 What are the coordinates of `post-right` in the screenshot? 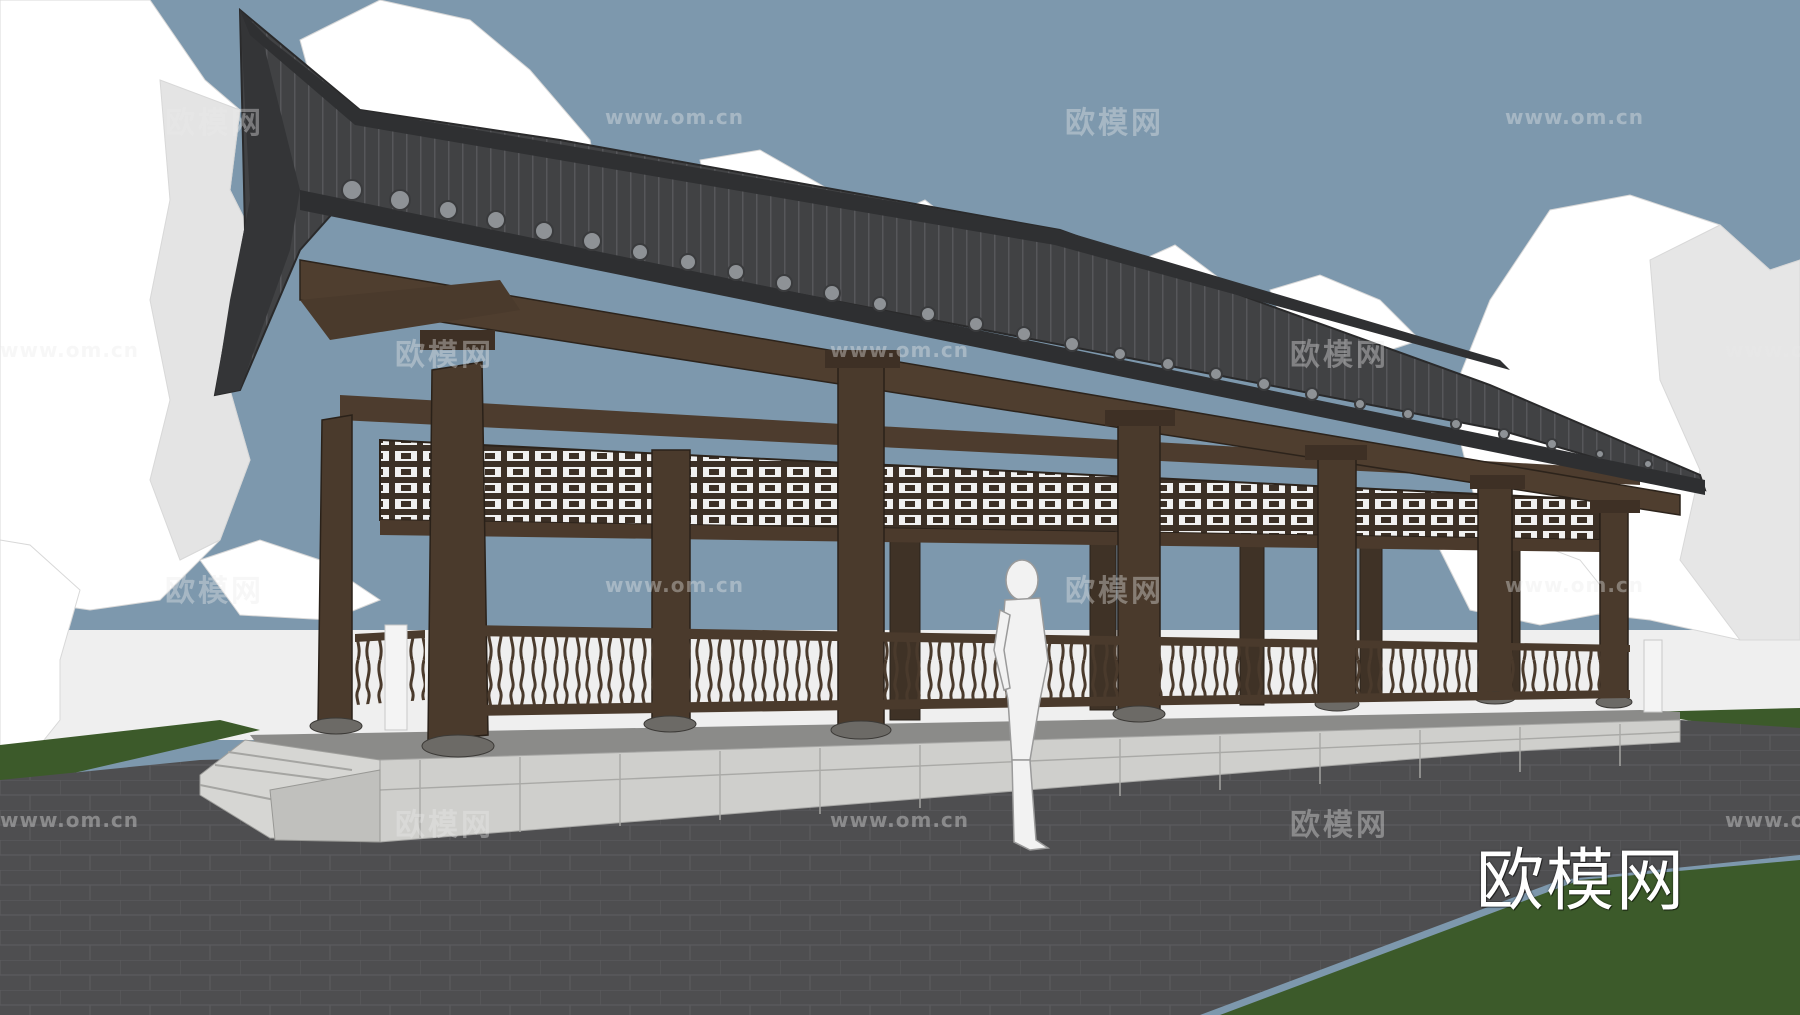 It's located at (1653, 676).